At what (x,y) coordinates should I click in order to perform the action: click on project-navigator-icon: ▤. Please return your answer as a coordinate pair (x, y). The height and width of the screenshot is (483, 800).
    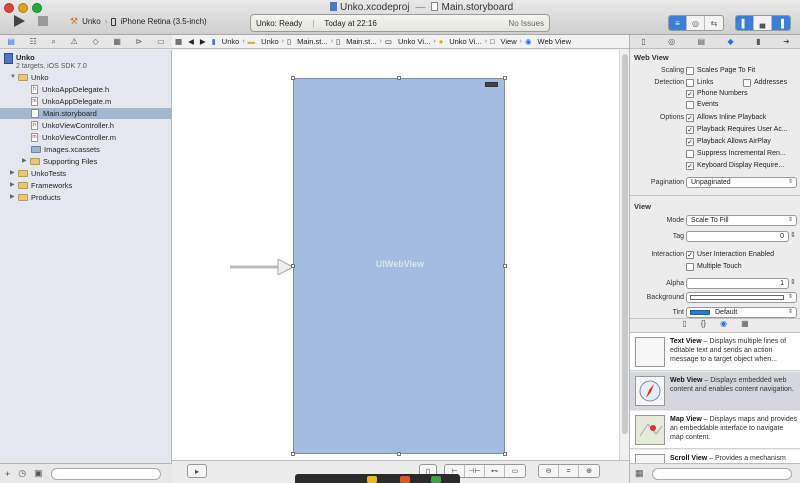
    Looking at the image, I should click on (11, 41).